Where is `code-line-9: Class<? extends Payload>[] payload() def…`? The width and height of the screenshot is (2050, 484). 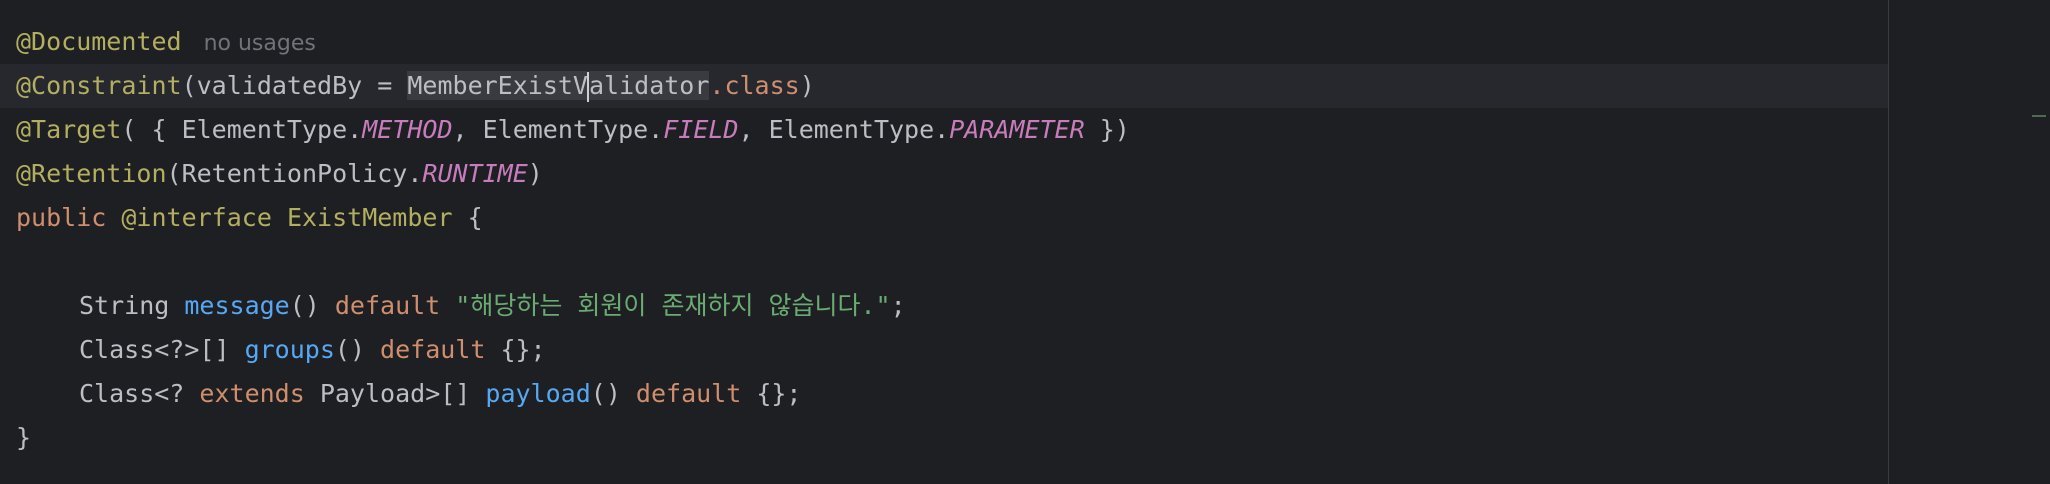
code-line-9: Class<? extends Payload>[] payload() def… is located at coordinates (944, 394).